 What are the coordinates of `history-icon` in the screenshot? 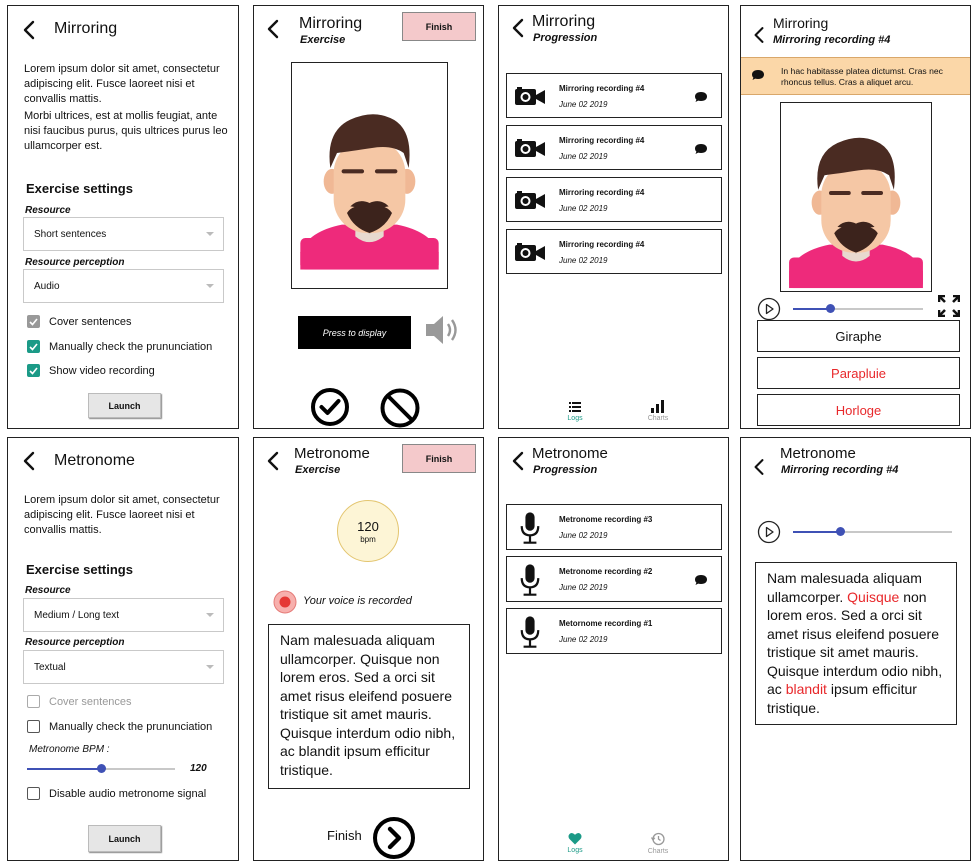 It's located at (657, 839).